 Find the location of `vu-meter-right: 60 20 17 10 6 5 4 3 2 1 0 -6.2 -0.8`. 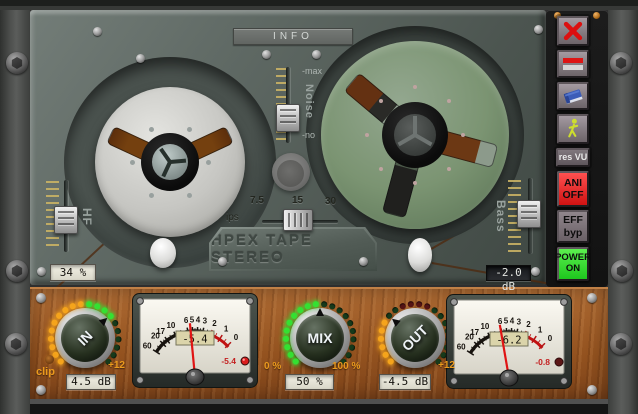

vu-meter-right: 60 20 17 10 6 5 4 3 2 1 0 -6.2 -0.8 is located at coordinates (509, 341).